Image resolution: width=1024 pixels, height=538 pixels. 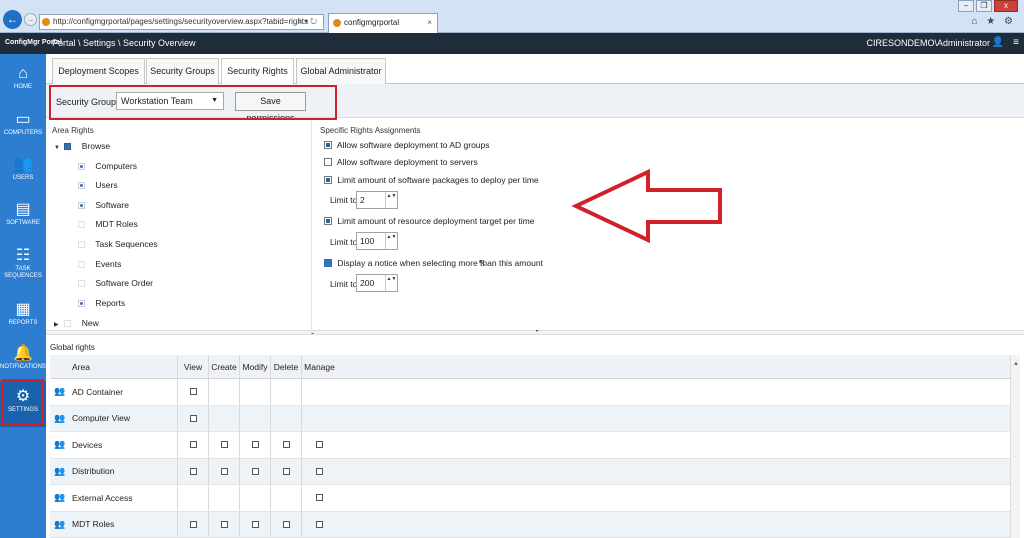 What do you see at coordinates (23, 172) in the screenshot?
I see `sidebar-item-users: 👥 USERS` at bounding box center [23, 172].